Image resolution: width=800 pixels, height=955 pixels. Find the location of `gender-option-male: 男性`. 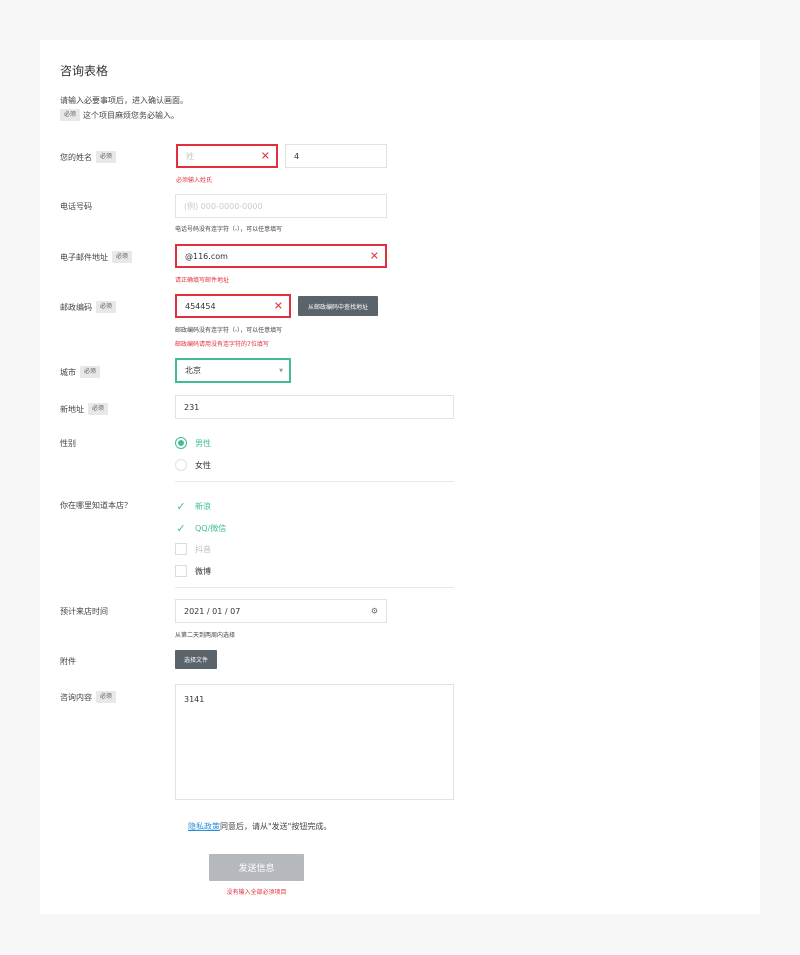

gender-option-male: 男性 is located at coordinates (193, 443).